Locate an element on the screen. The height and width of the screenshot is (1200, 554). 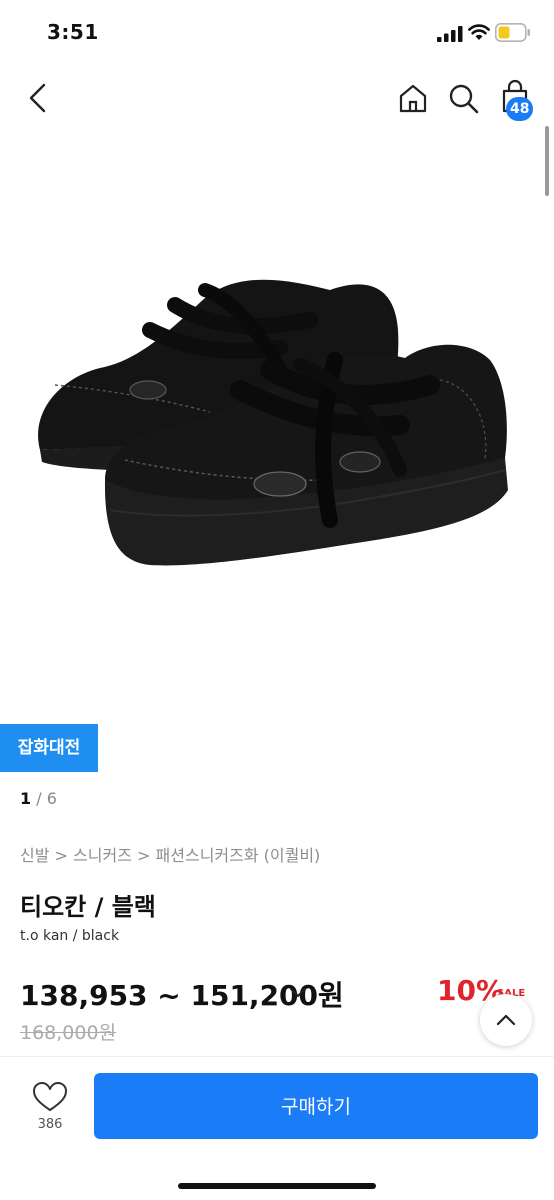
back-button is located at coordinates (39, 98).